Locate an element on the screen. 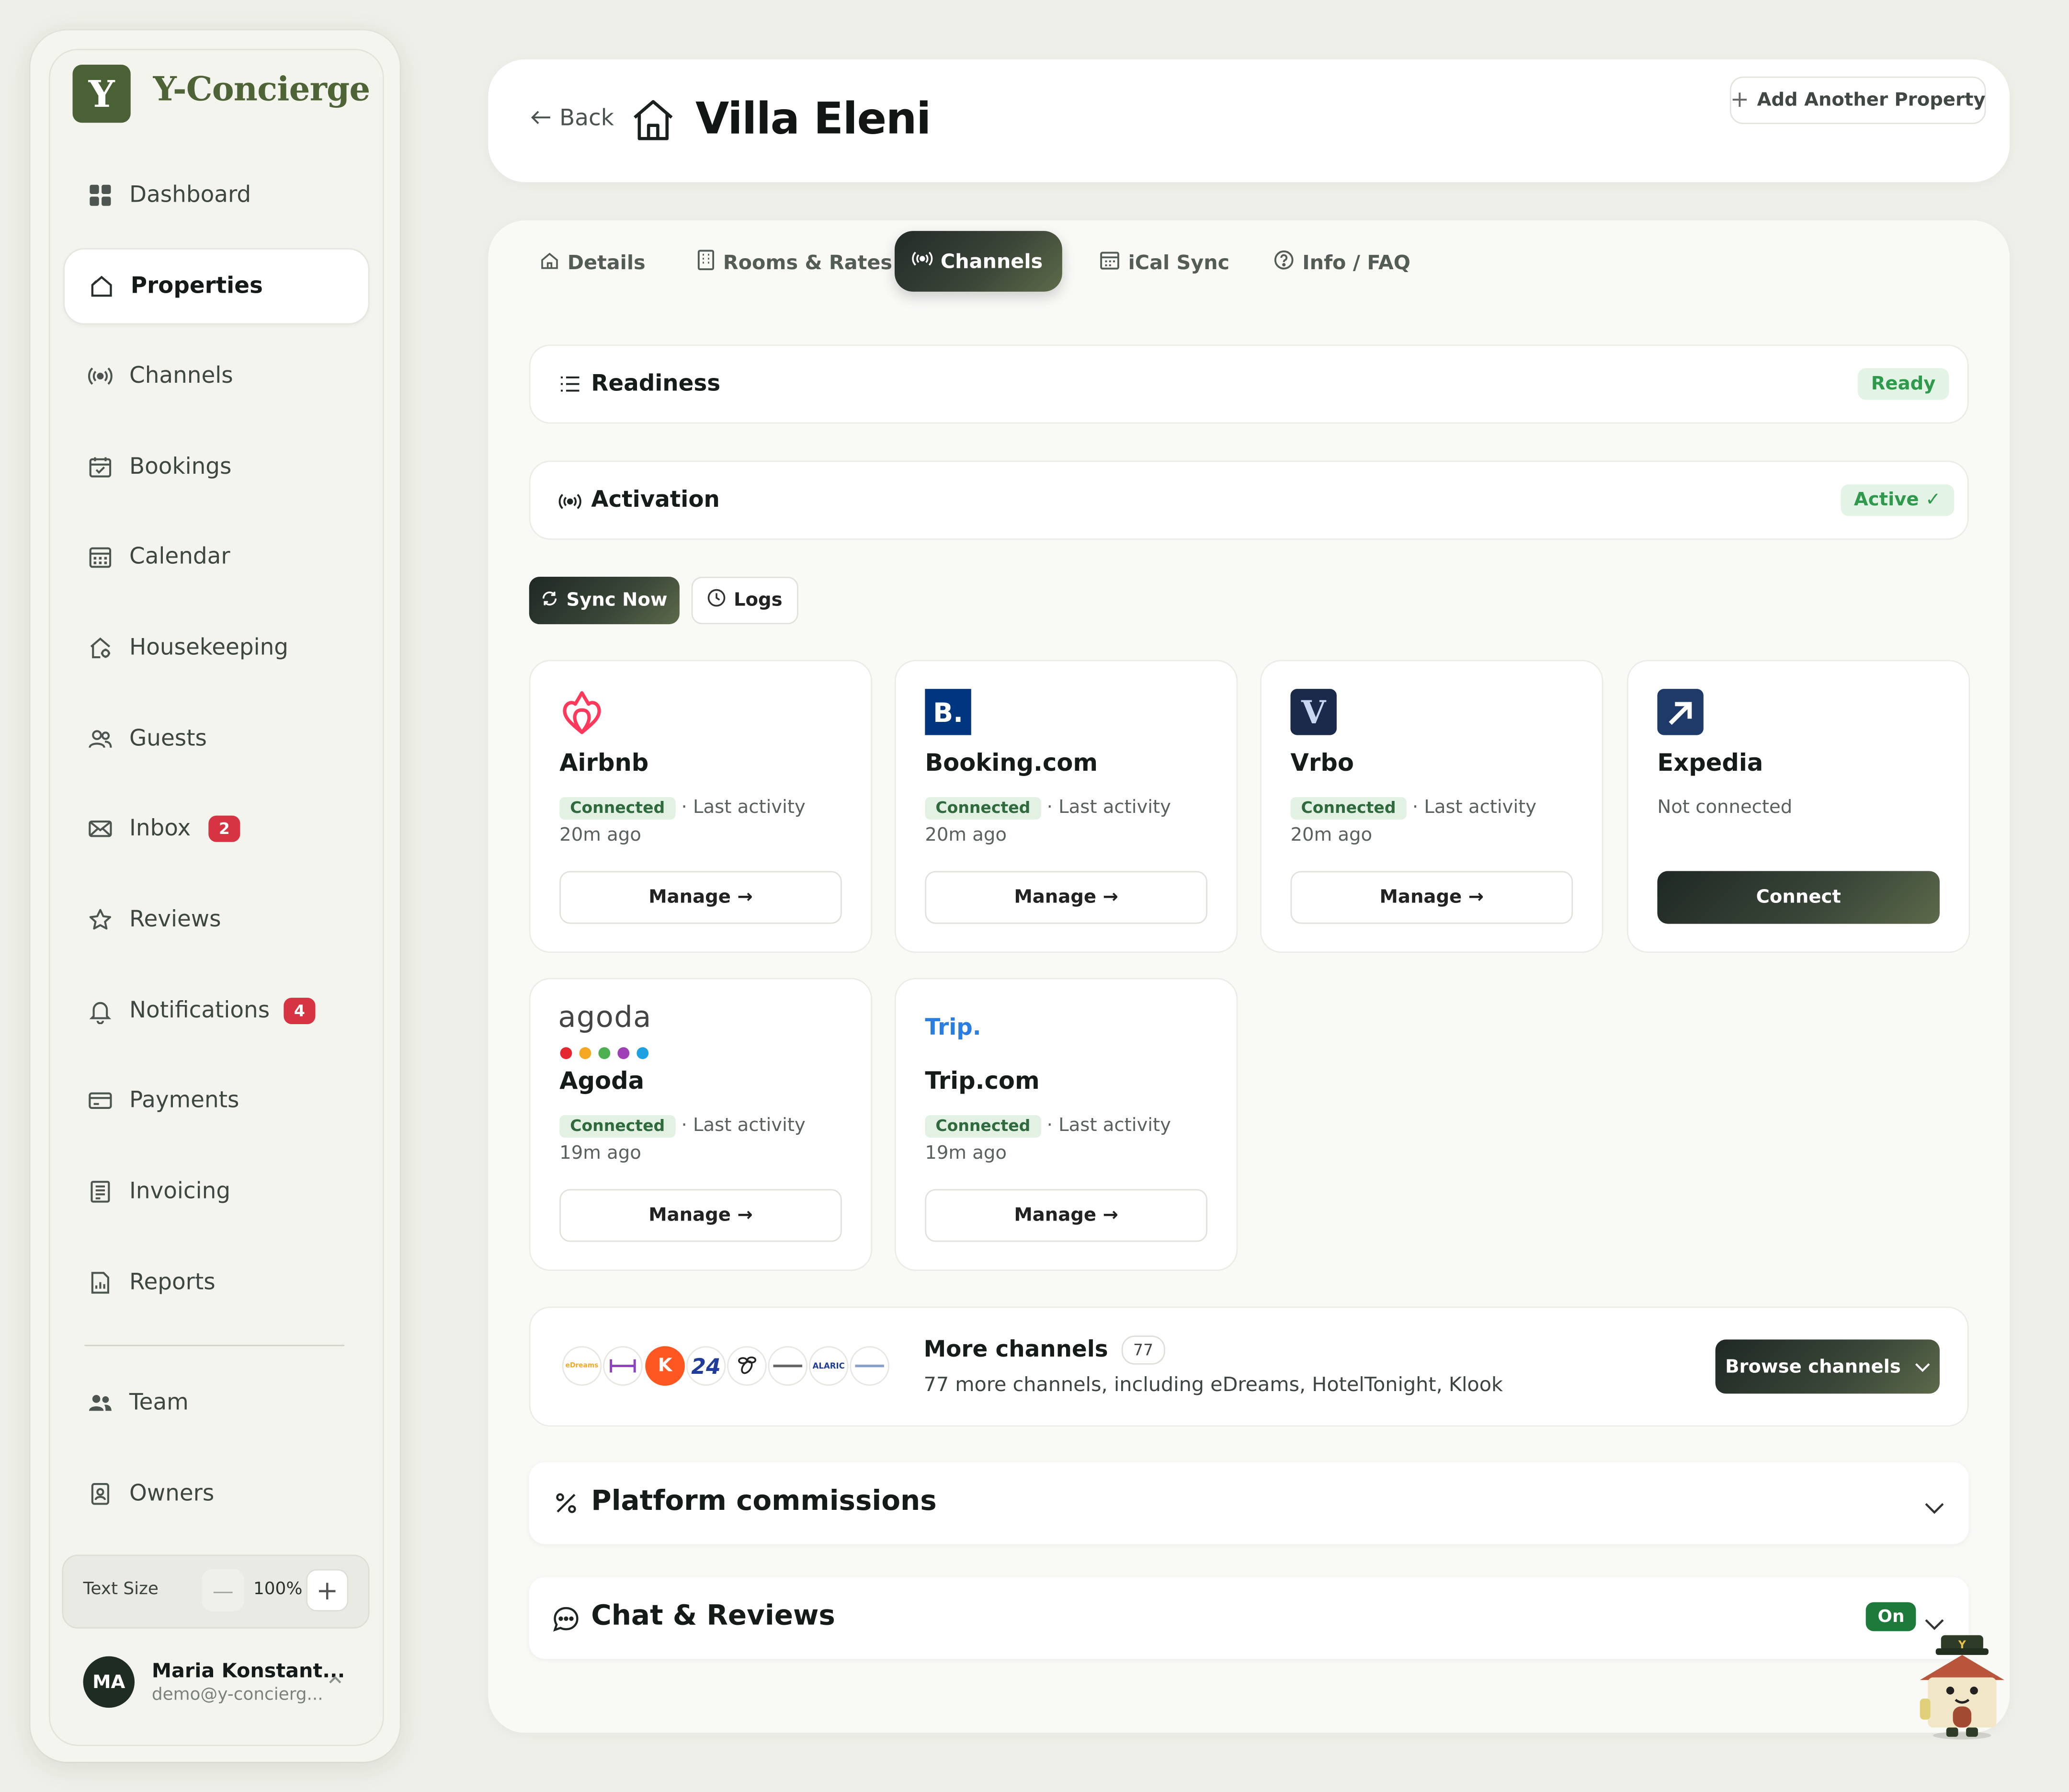 The height and width of the screenshot is (1792, 2069). sidebar-item-reports: Reports is located at coordinates (215, 1283).